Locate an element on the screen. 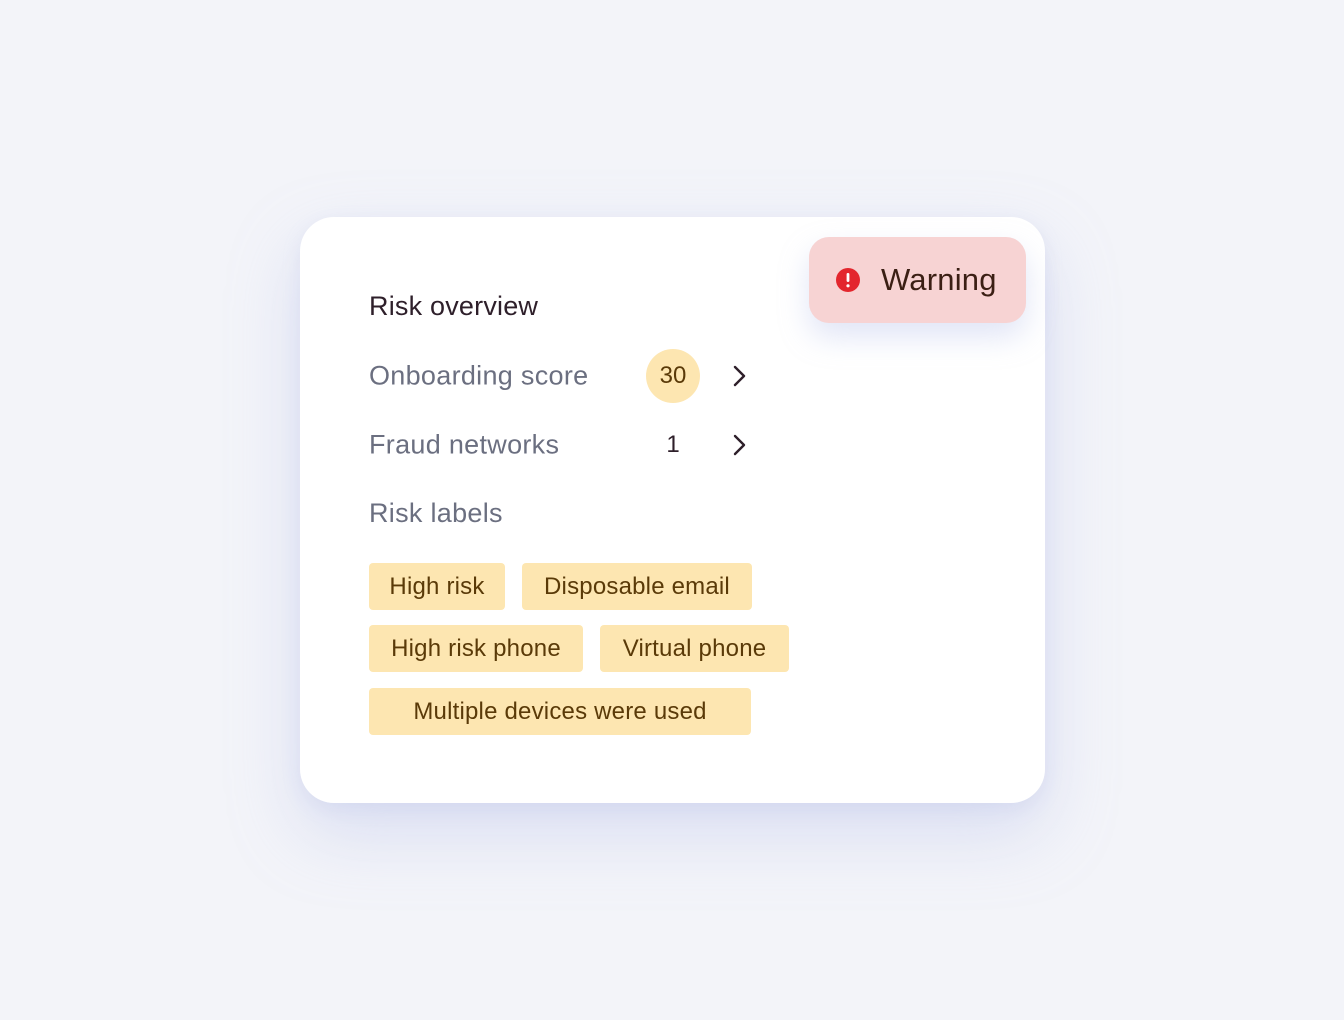  risk-labels-title: Risk labels is located at coordinates (436, 513).